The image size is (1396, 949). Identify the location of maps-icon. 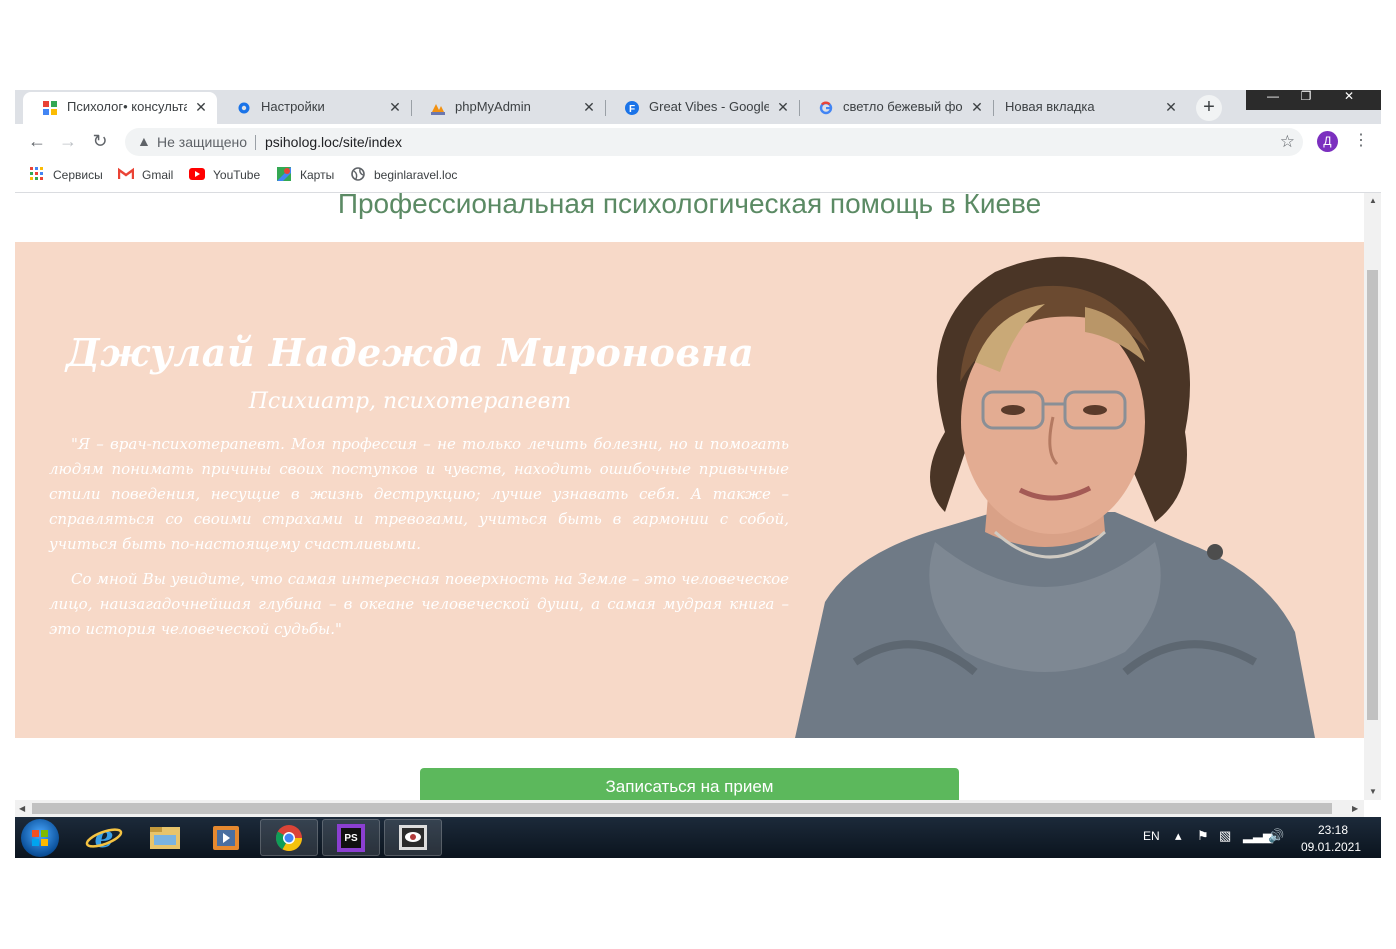
(284, 174).